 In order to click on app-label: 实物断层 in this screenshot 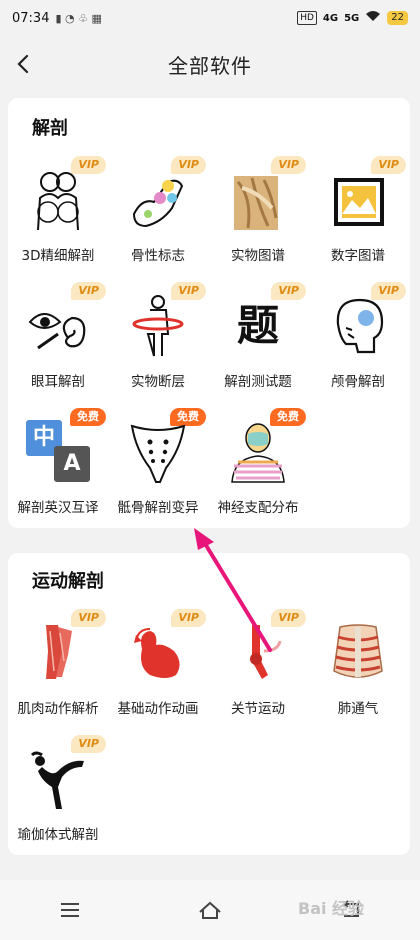, I will do `click(158, 382)`.